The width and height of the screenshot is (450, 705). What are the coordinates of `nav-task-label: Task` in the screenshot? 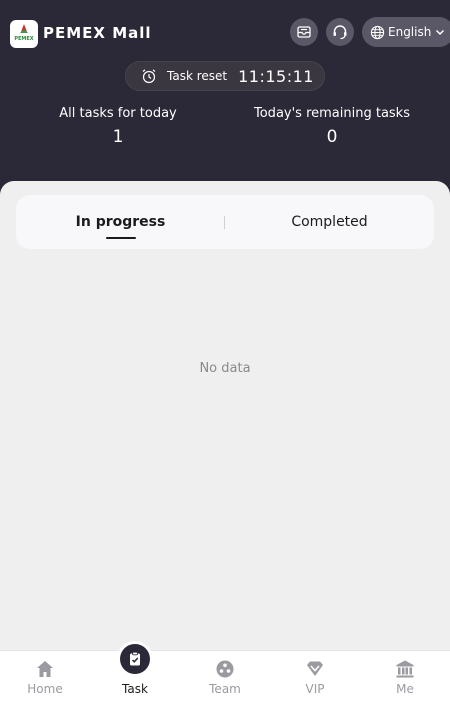 It's located at (135, 689).